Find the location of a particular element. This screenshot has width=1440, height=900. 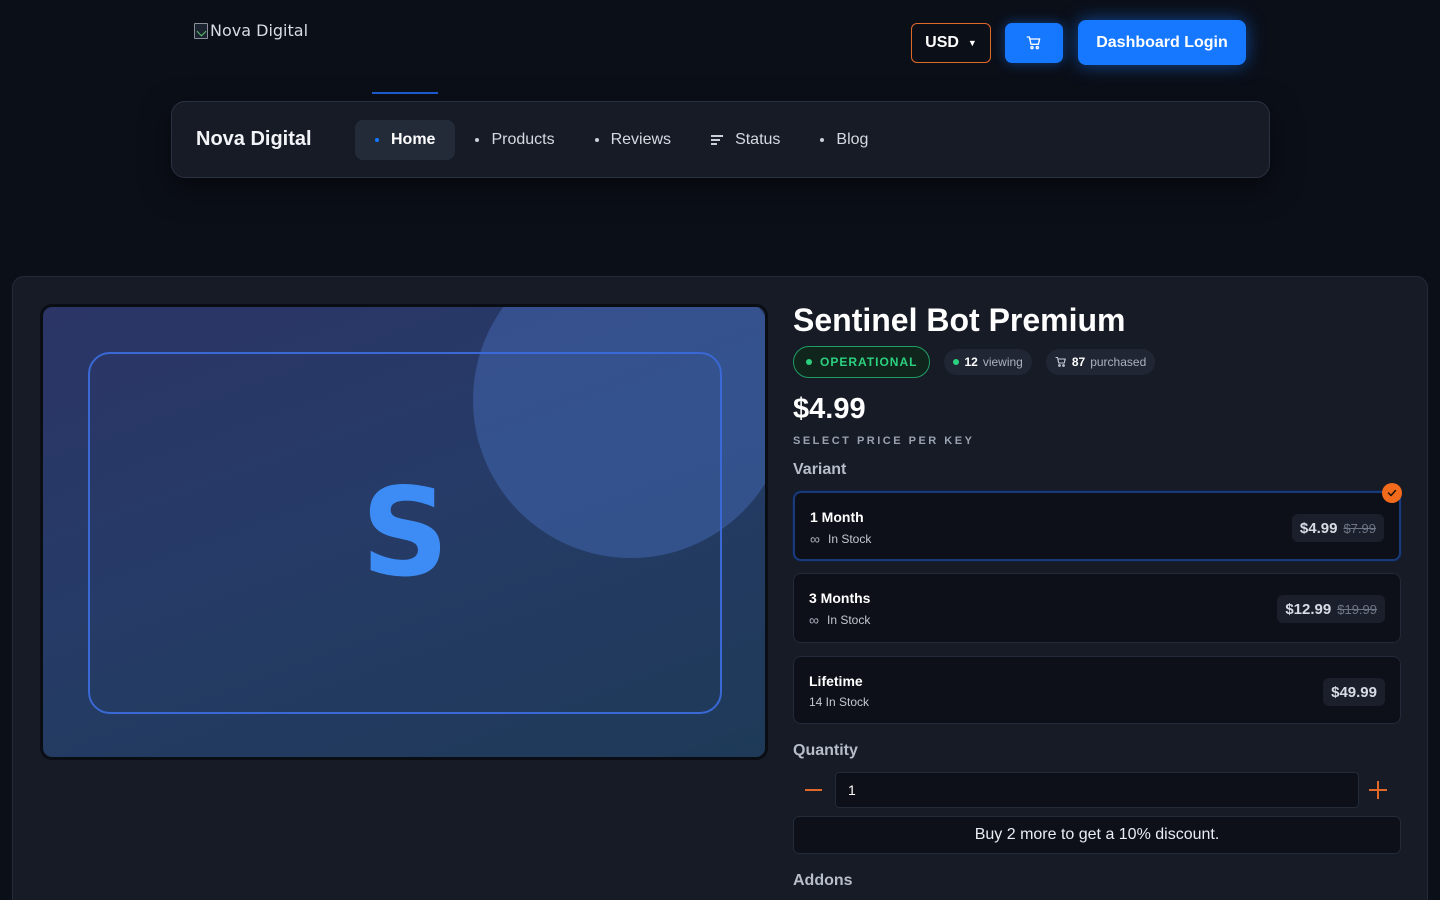

currency-select: USD ▼ is located at coordinates (951, 43).